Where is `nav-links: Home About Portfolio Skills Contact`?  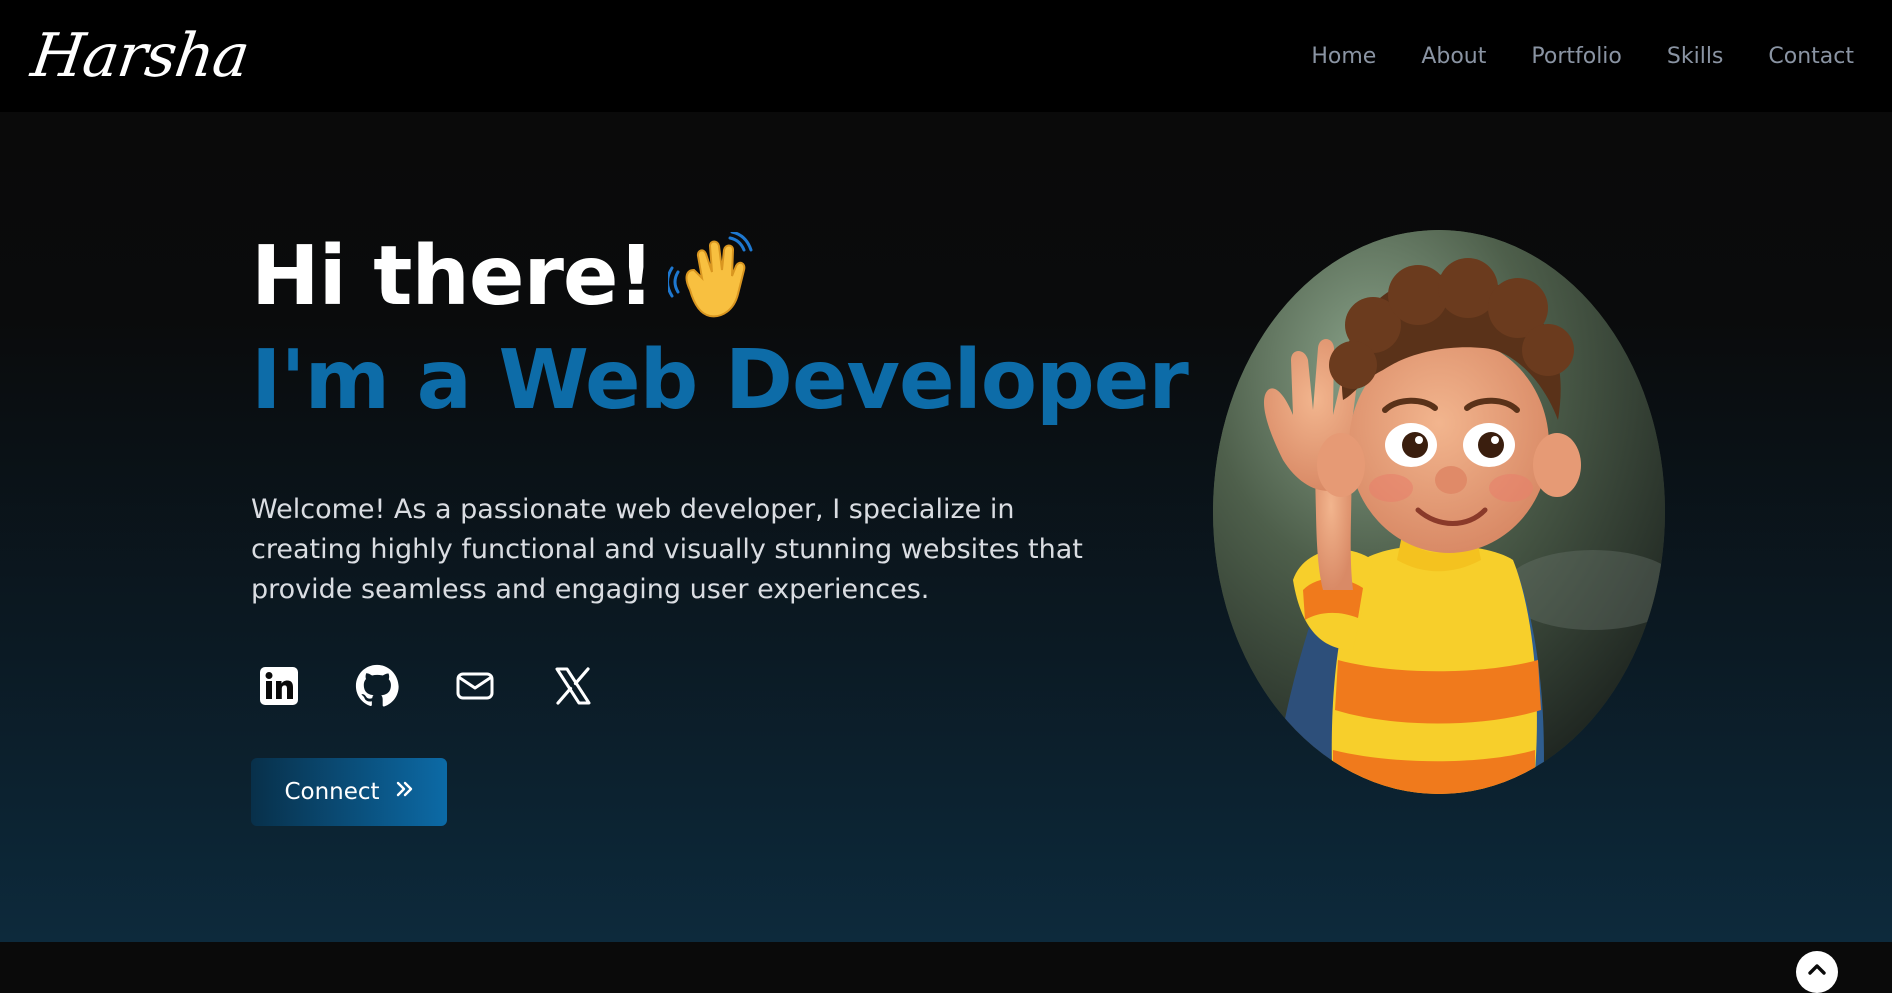 nav-links: Home About Portfolio Skills Contact is located at coordinates (1582, 56).